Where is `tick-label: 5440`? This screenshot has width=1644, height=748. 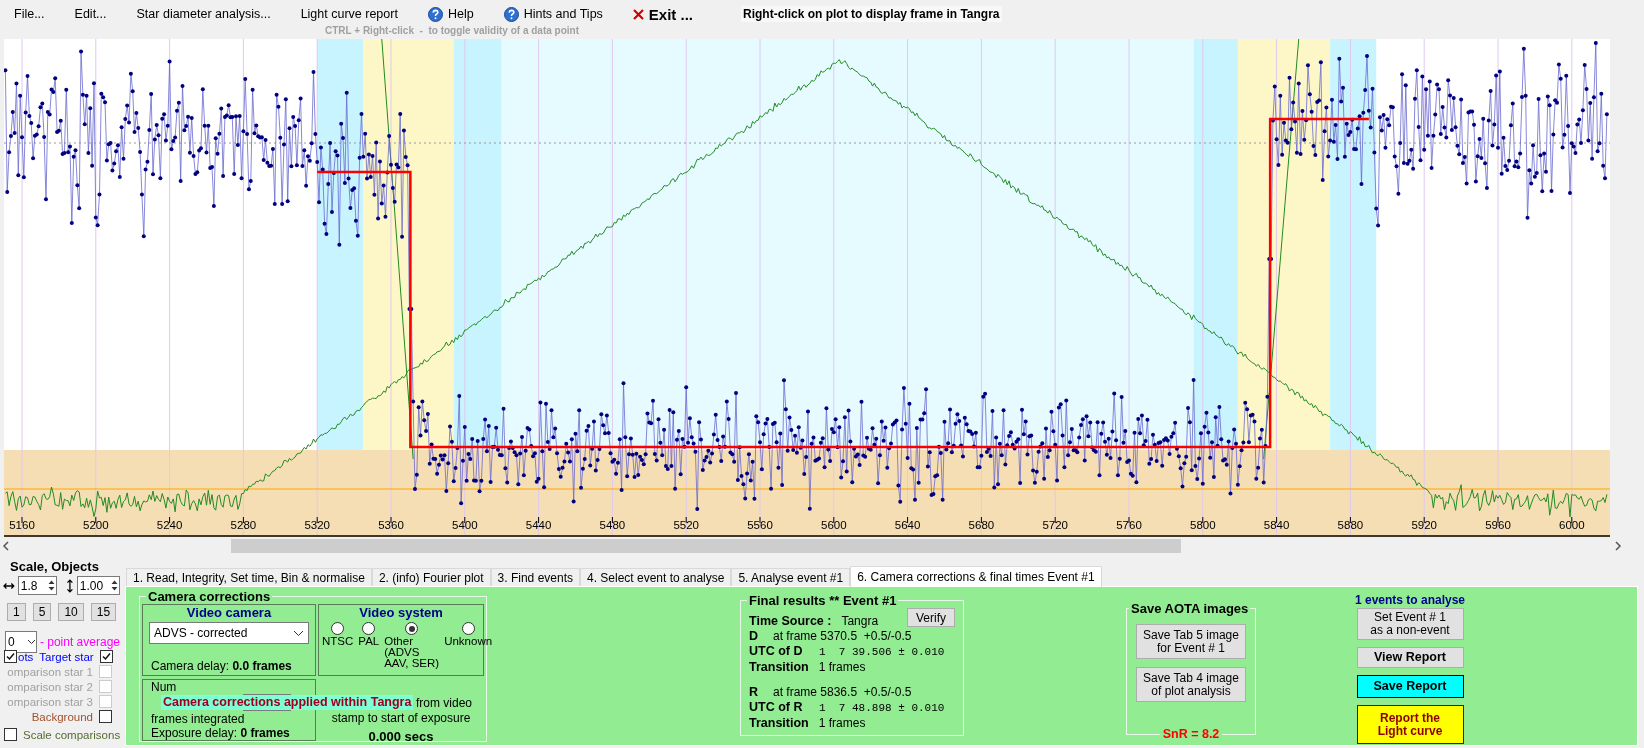
tick-label: 5440 is located at coordinates (538, 525).